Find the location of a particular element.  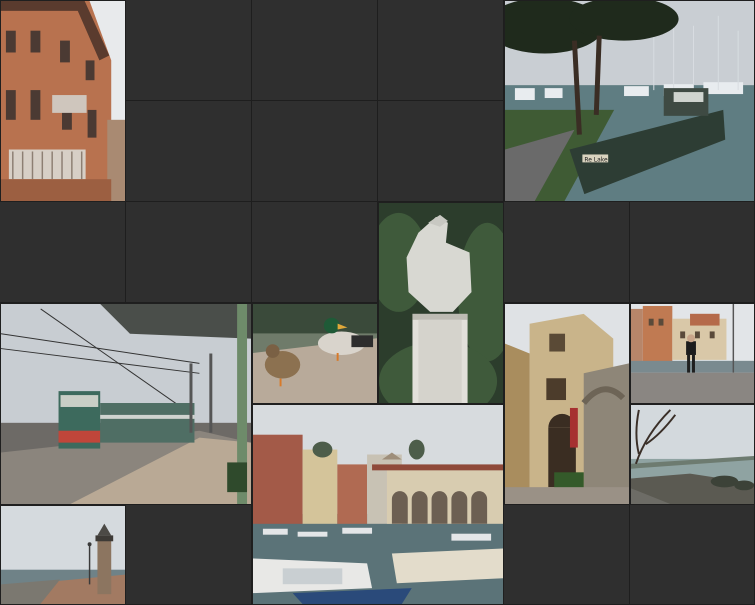

man-waterfront-photo is located at coordinates (692, 353).